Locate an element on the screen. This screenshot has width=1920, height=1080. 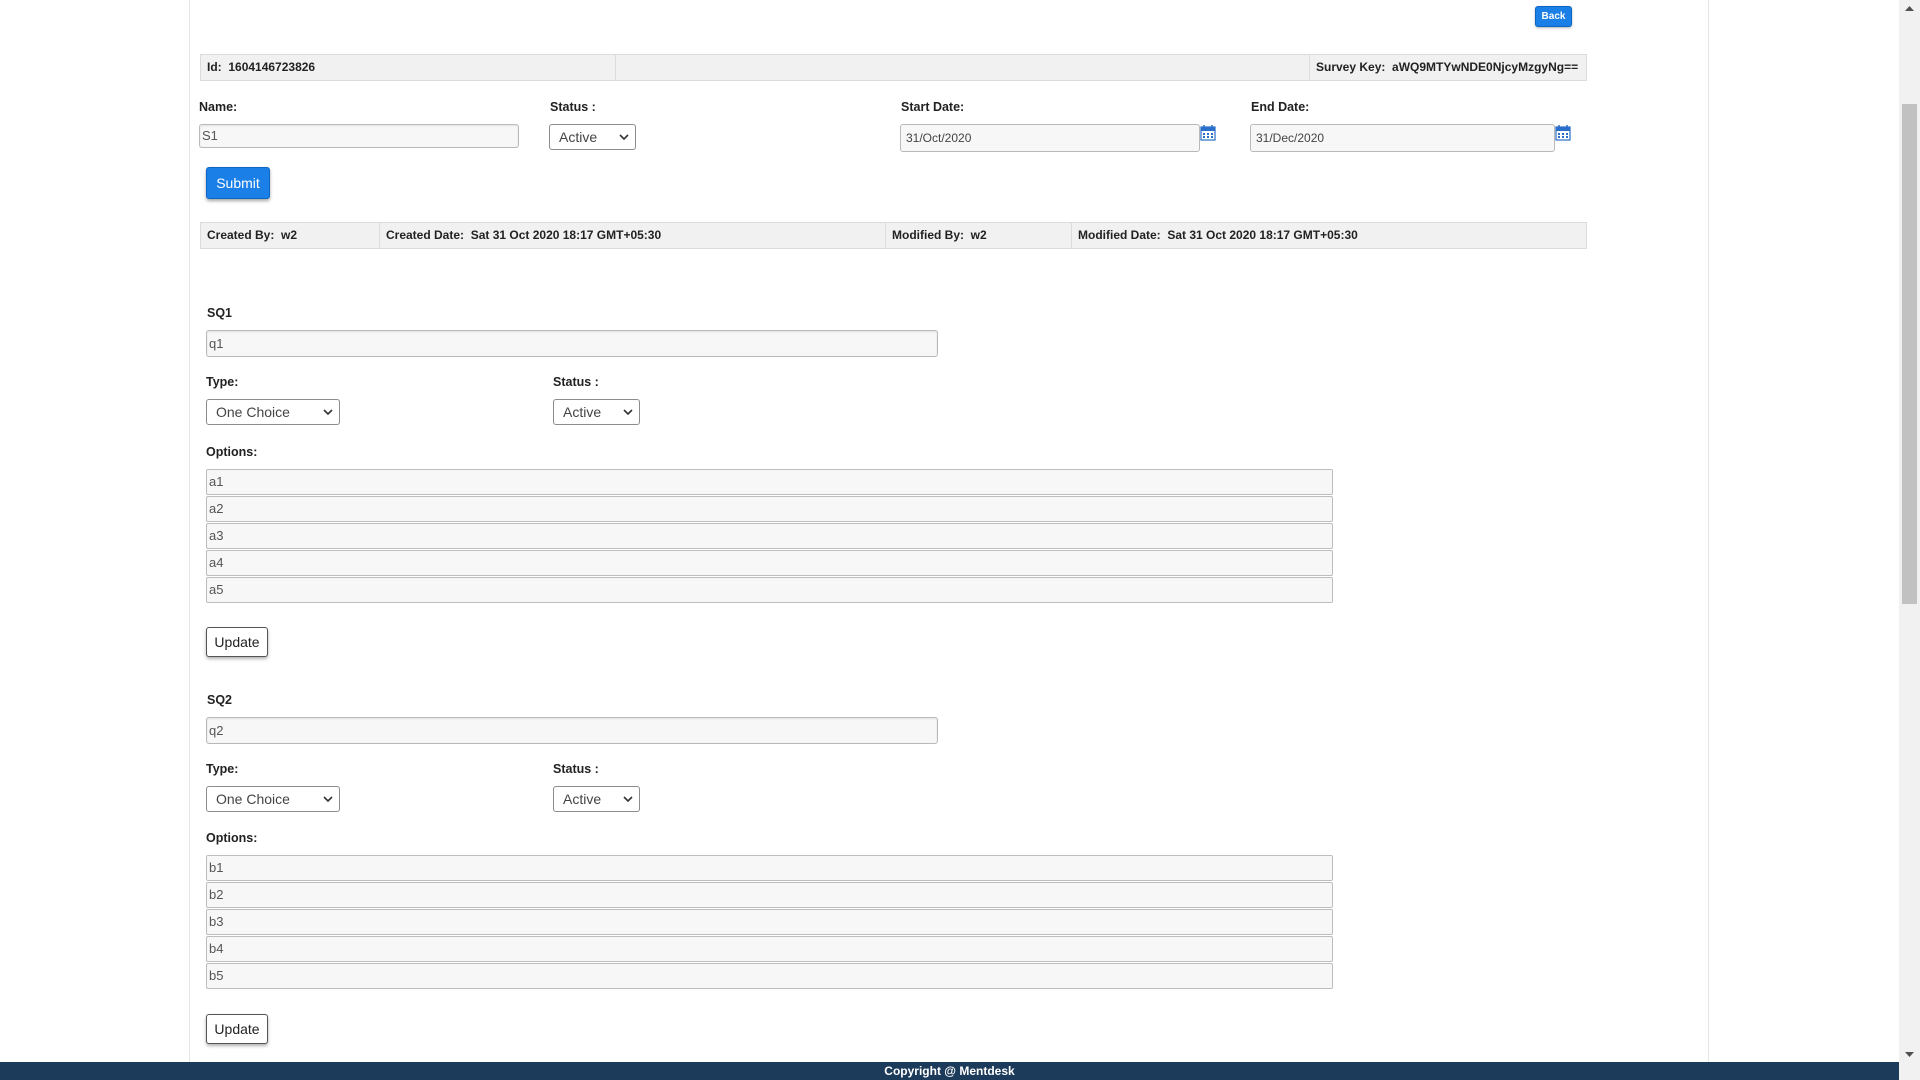
modified-date-value: Sat 31 Oct 2020 18:17 GMT+05:30 is located at coordinates (1262, 235).